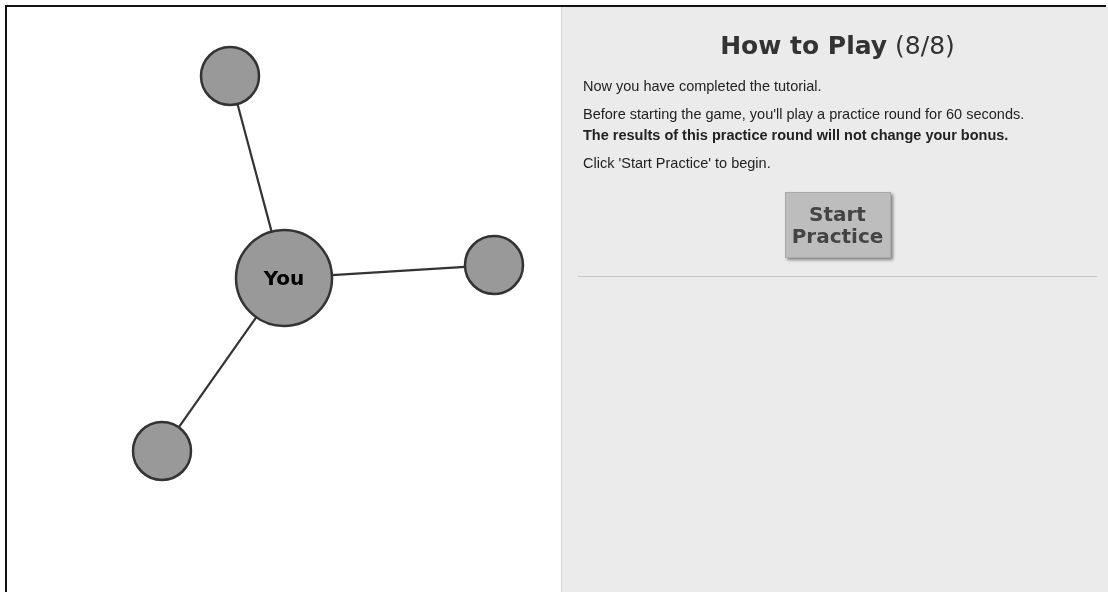  I want to click on instruction-text: Click 'Start Practice' to begin., so click(677, 163).